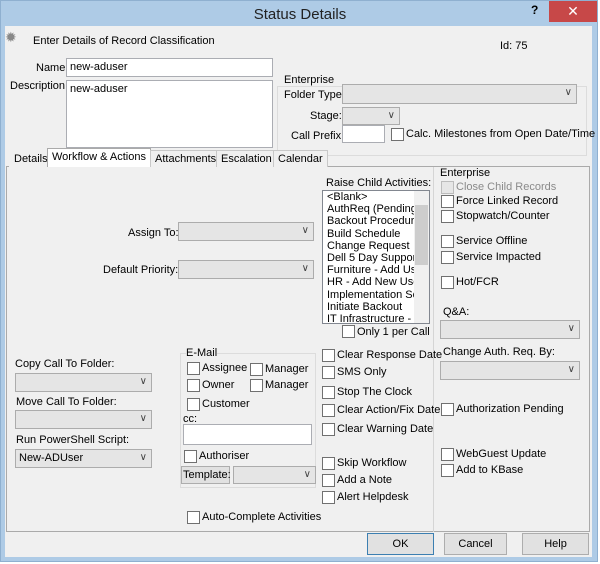  Describe the element at coordinates (363, 134) in the screenshot. I see `call-prefix-input` at that location.